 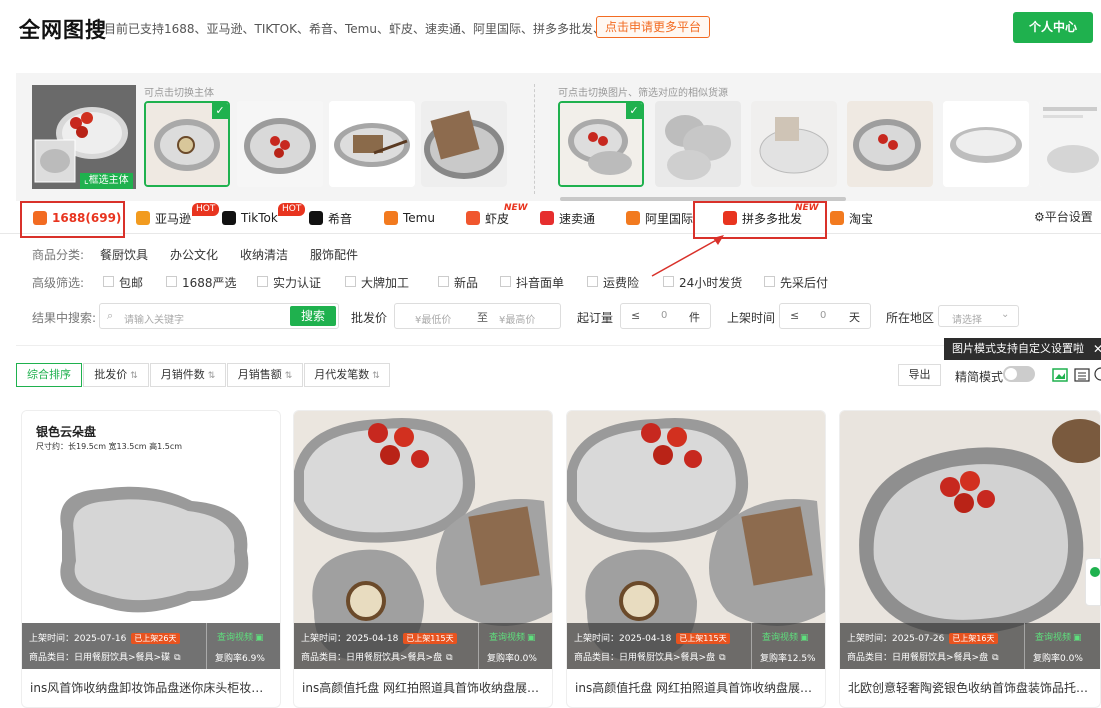 I want to click on sort-button: 月销售额 ⇅, so click(x=265, y=375).